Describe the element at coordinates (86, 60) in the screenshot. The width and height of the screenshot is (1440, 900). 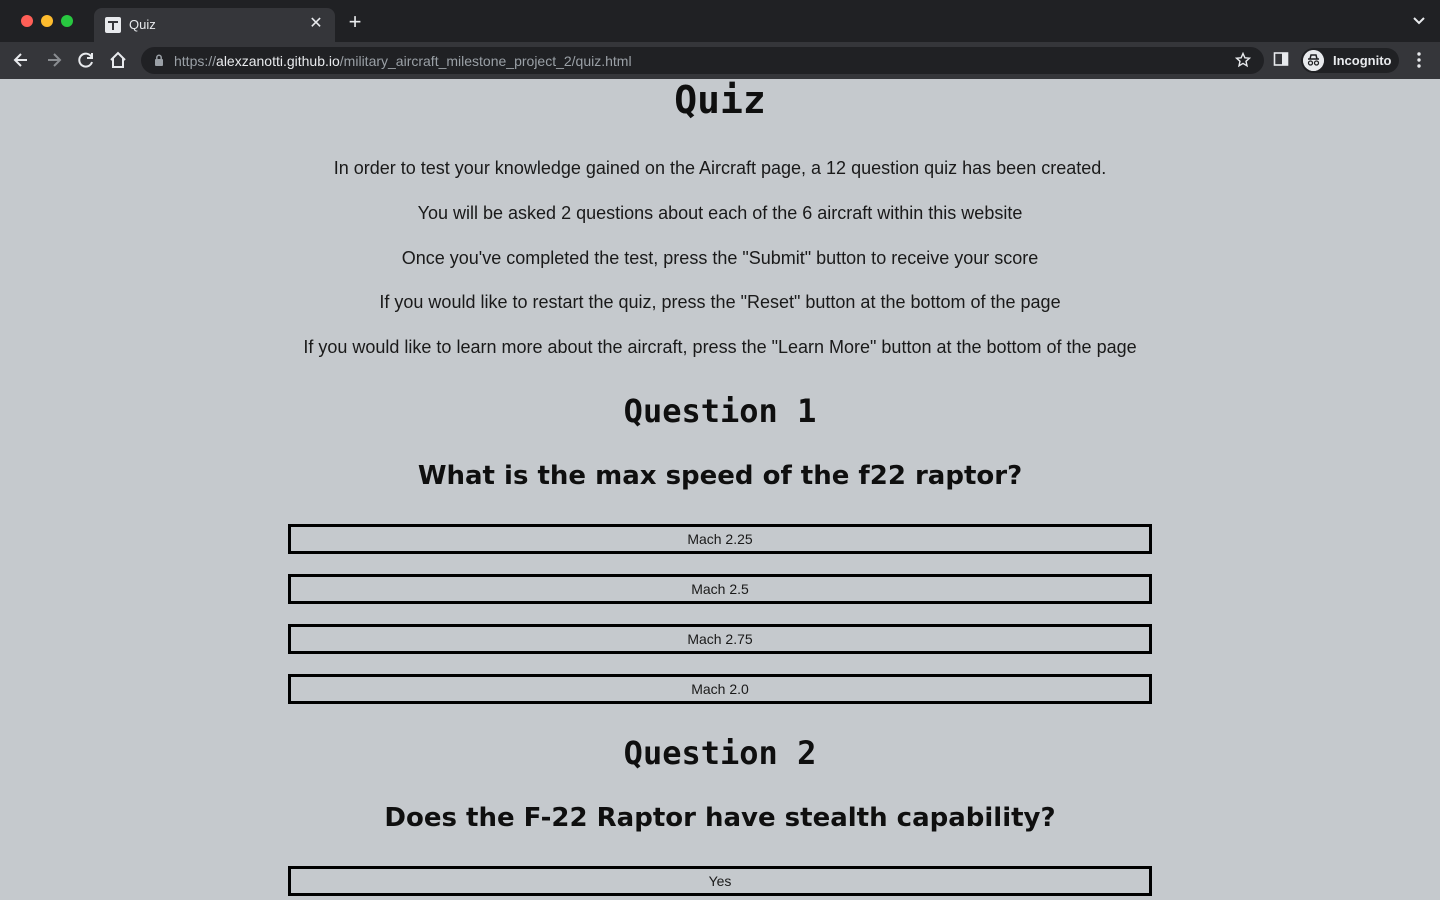
I see `reload-icon` at that location.